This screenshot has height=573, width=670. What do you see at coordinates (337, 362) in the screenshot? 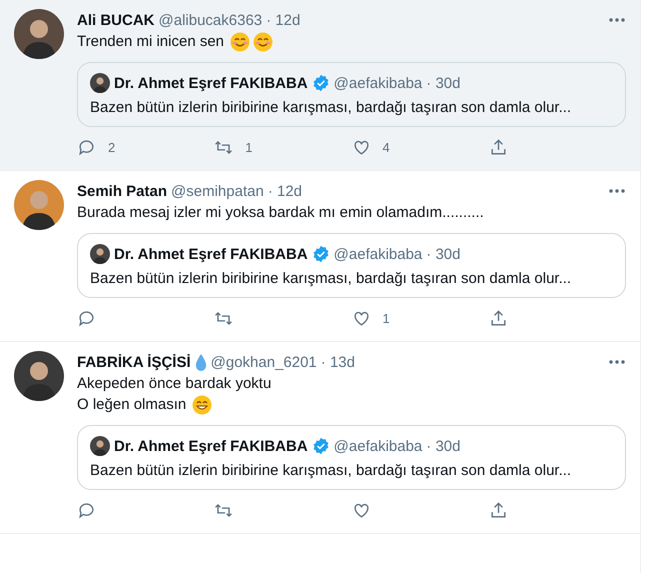
I see `tweet-time: · 13d` at bounding box center [337, 362].